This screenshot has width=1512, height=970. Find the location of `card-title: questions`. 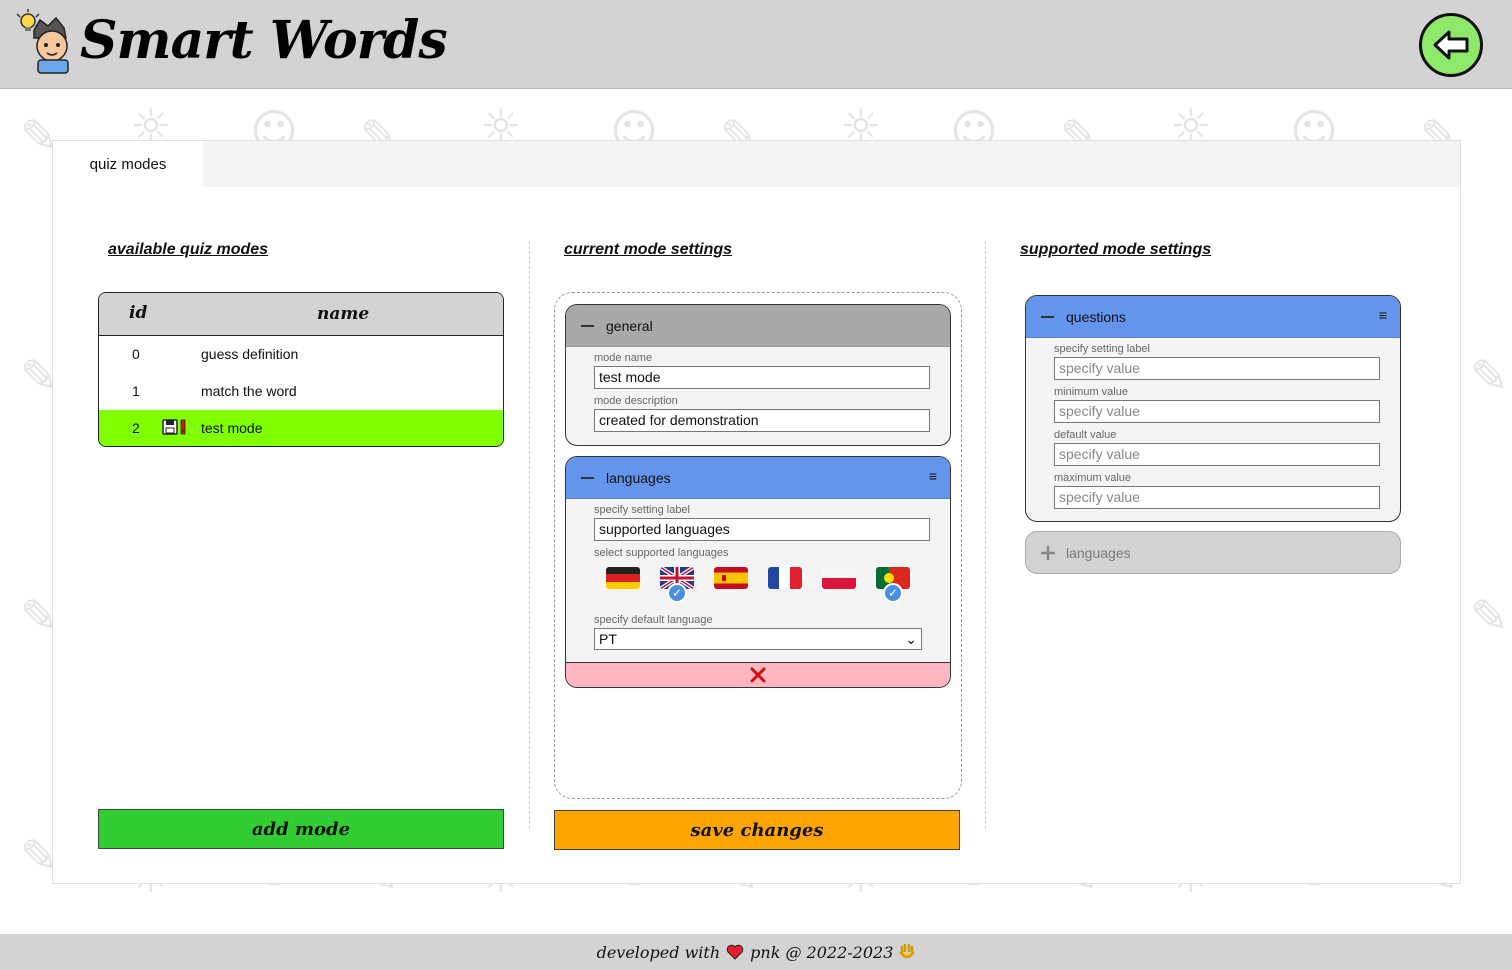

card-title: questions is located at coordinates (1096, 317).